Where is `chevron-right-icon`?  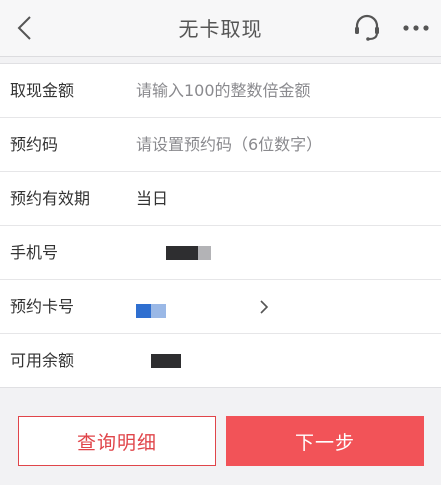 chevron-right-icon is located at coordinates (264, 307).